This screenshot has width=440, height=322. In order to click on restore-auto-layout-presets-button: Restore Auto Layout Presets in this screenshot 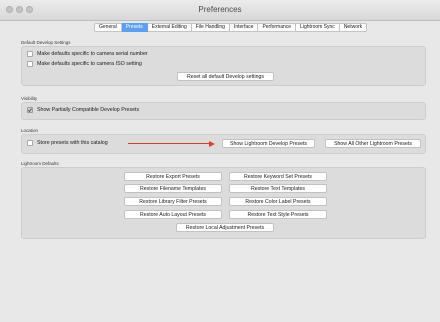, I will do `click(173, 214)`.